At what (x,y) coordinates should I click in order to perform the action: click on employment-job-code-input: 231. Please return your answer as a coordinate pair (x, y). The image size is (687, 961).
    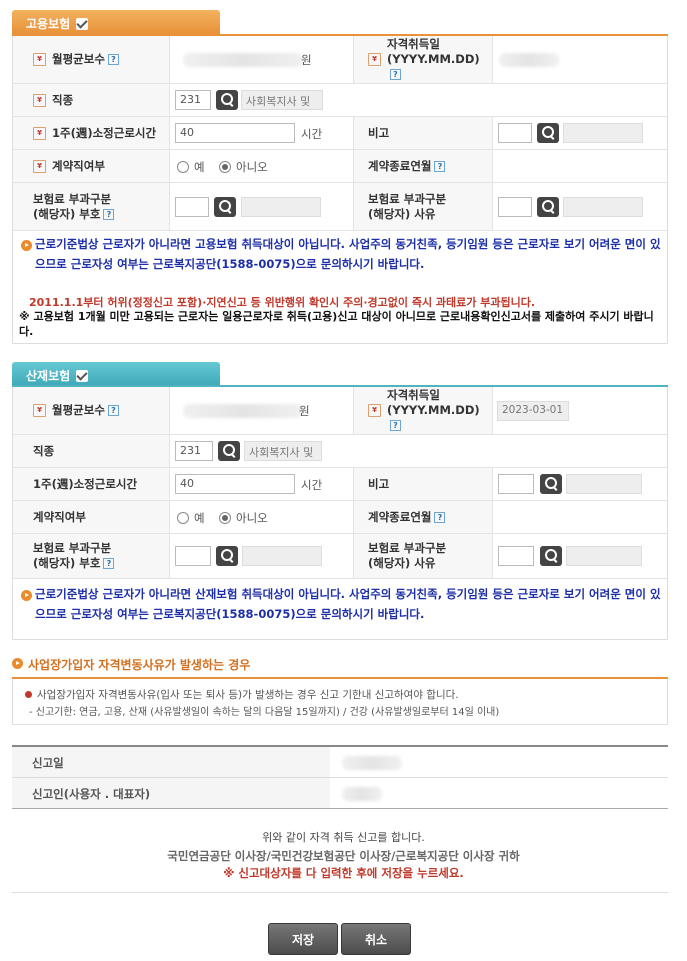
    Looking at the image, I should click on (193, 100).